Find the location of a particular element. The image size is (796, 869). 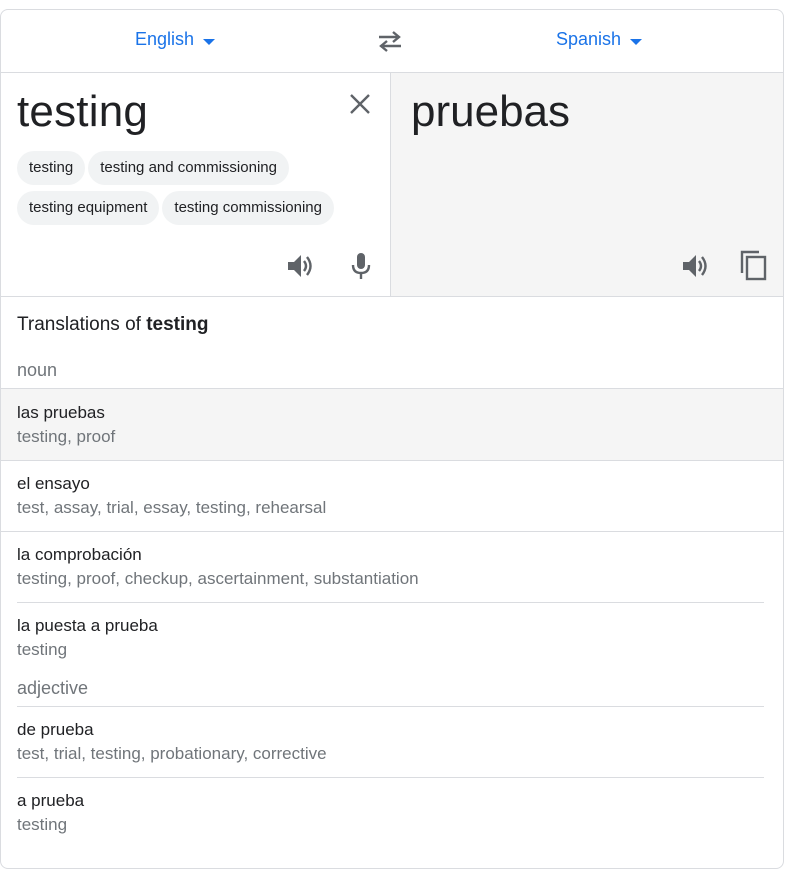

target-language-label: Spanish is located at coordinates (589, 39).